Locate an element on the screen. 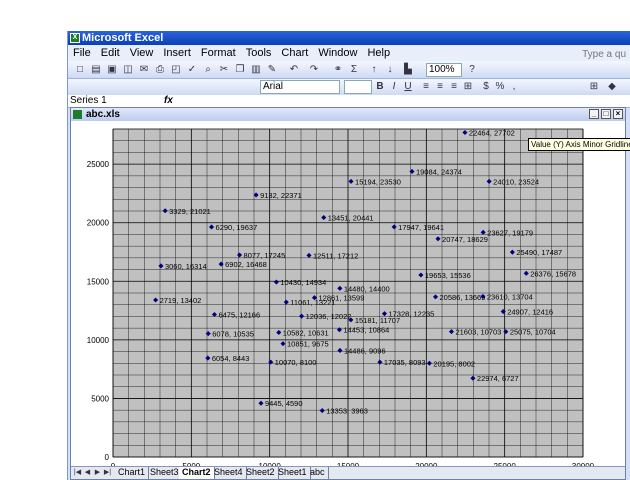  hyperlink-icon: ⚭ is located at coordinates (338, 70).